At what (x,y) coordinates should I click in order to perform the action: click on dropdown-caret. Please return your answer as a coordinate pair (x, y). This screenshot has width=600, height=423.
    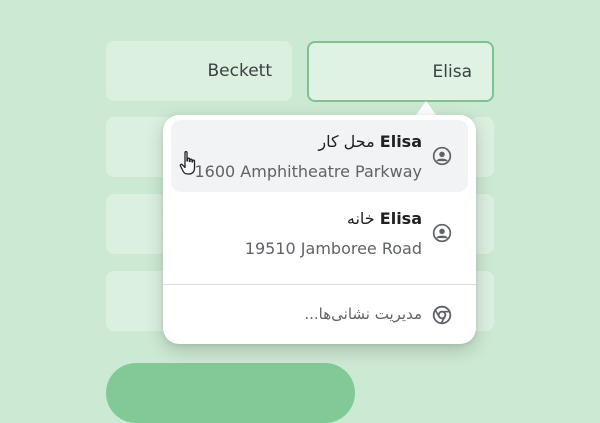
    Looking at the image, I should click on (426, 108).